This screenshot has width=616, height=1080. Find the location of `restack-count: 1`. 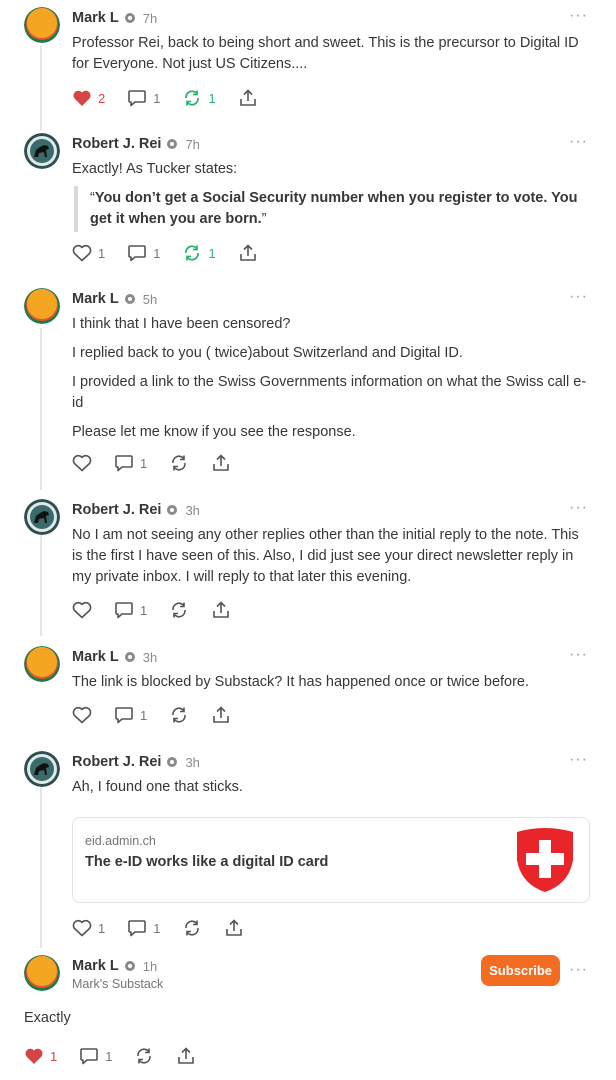

restack-count: 1 is located at coordinates (212, 98).